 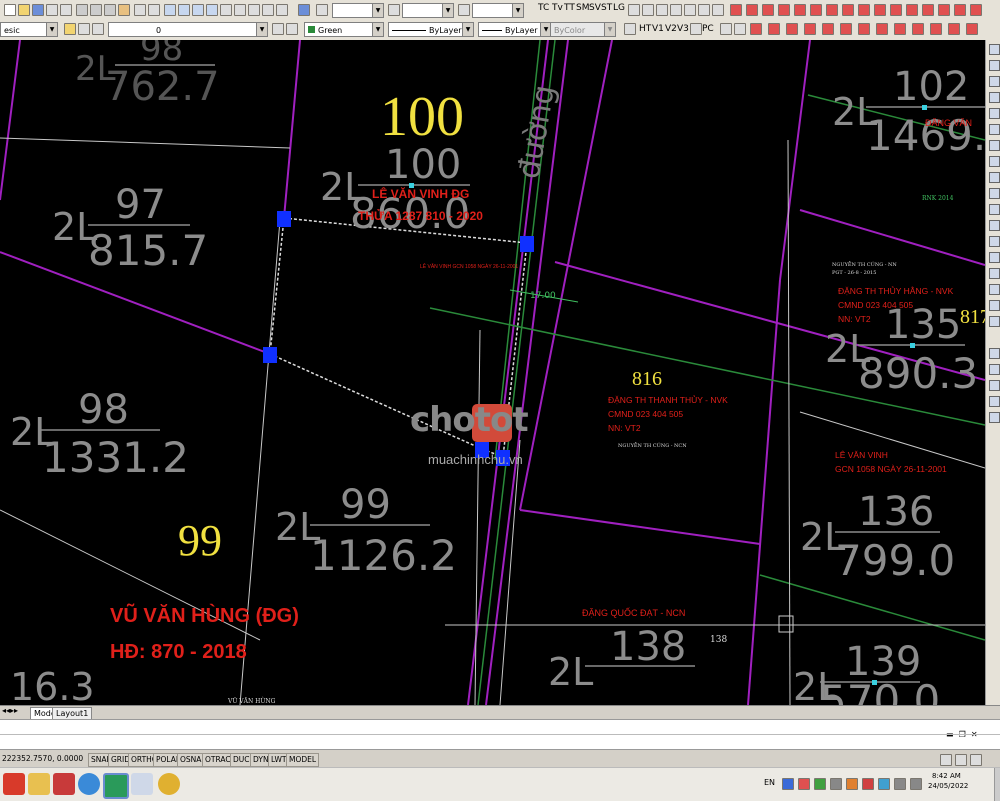 What do you see at coordinates (994, 161) in the screenshot?
I see `scale-icon` at bounding box center [994, 161].